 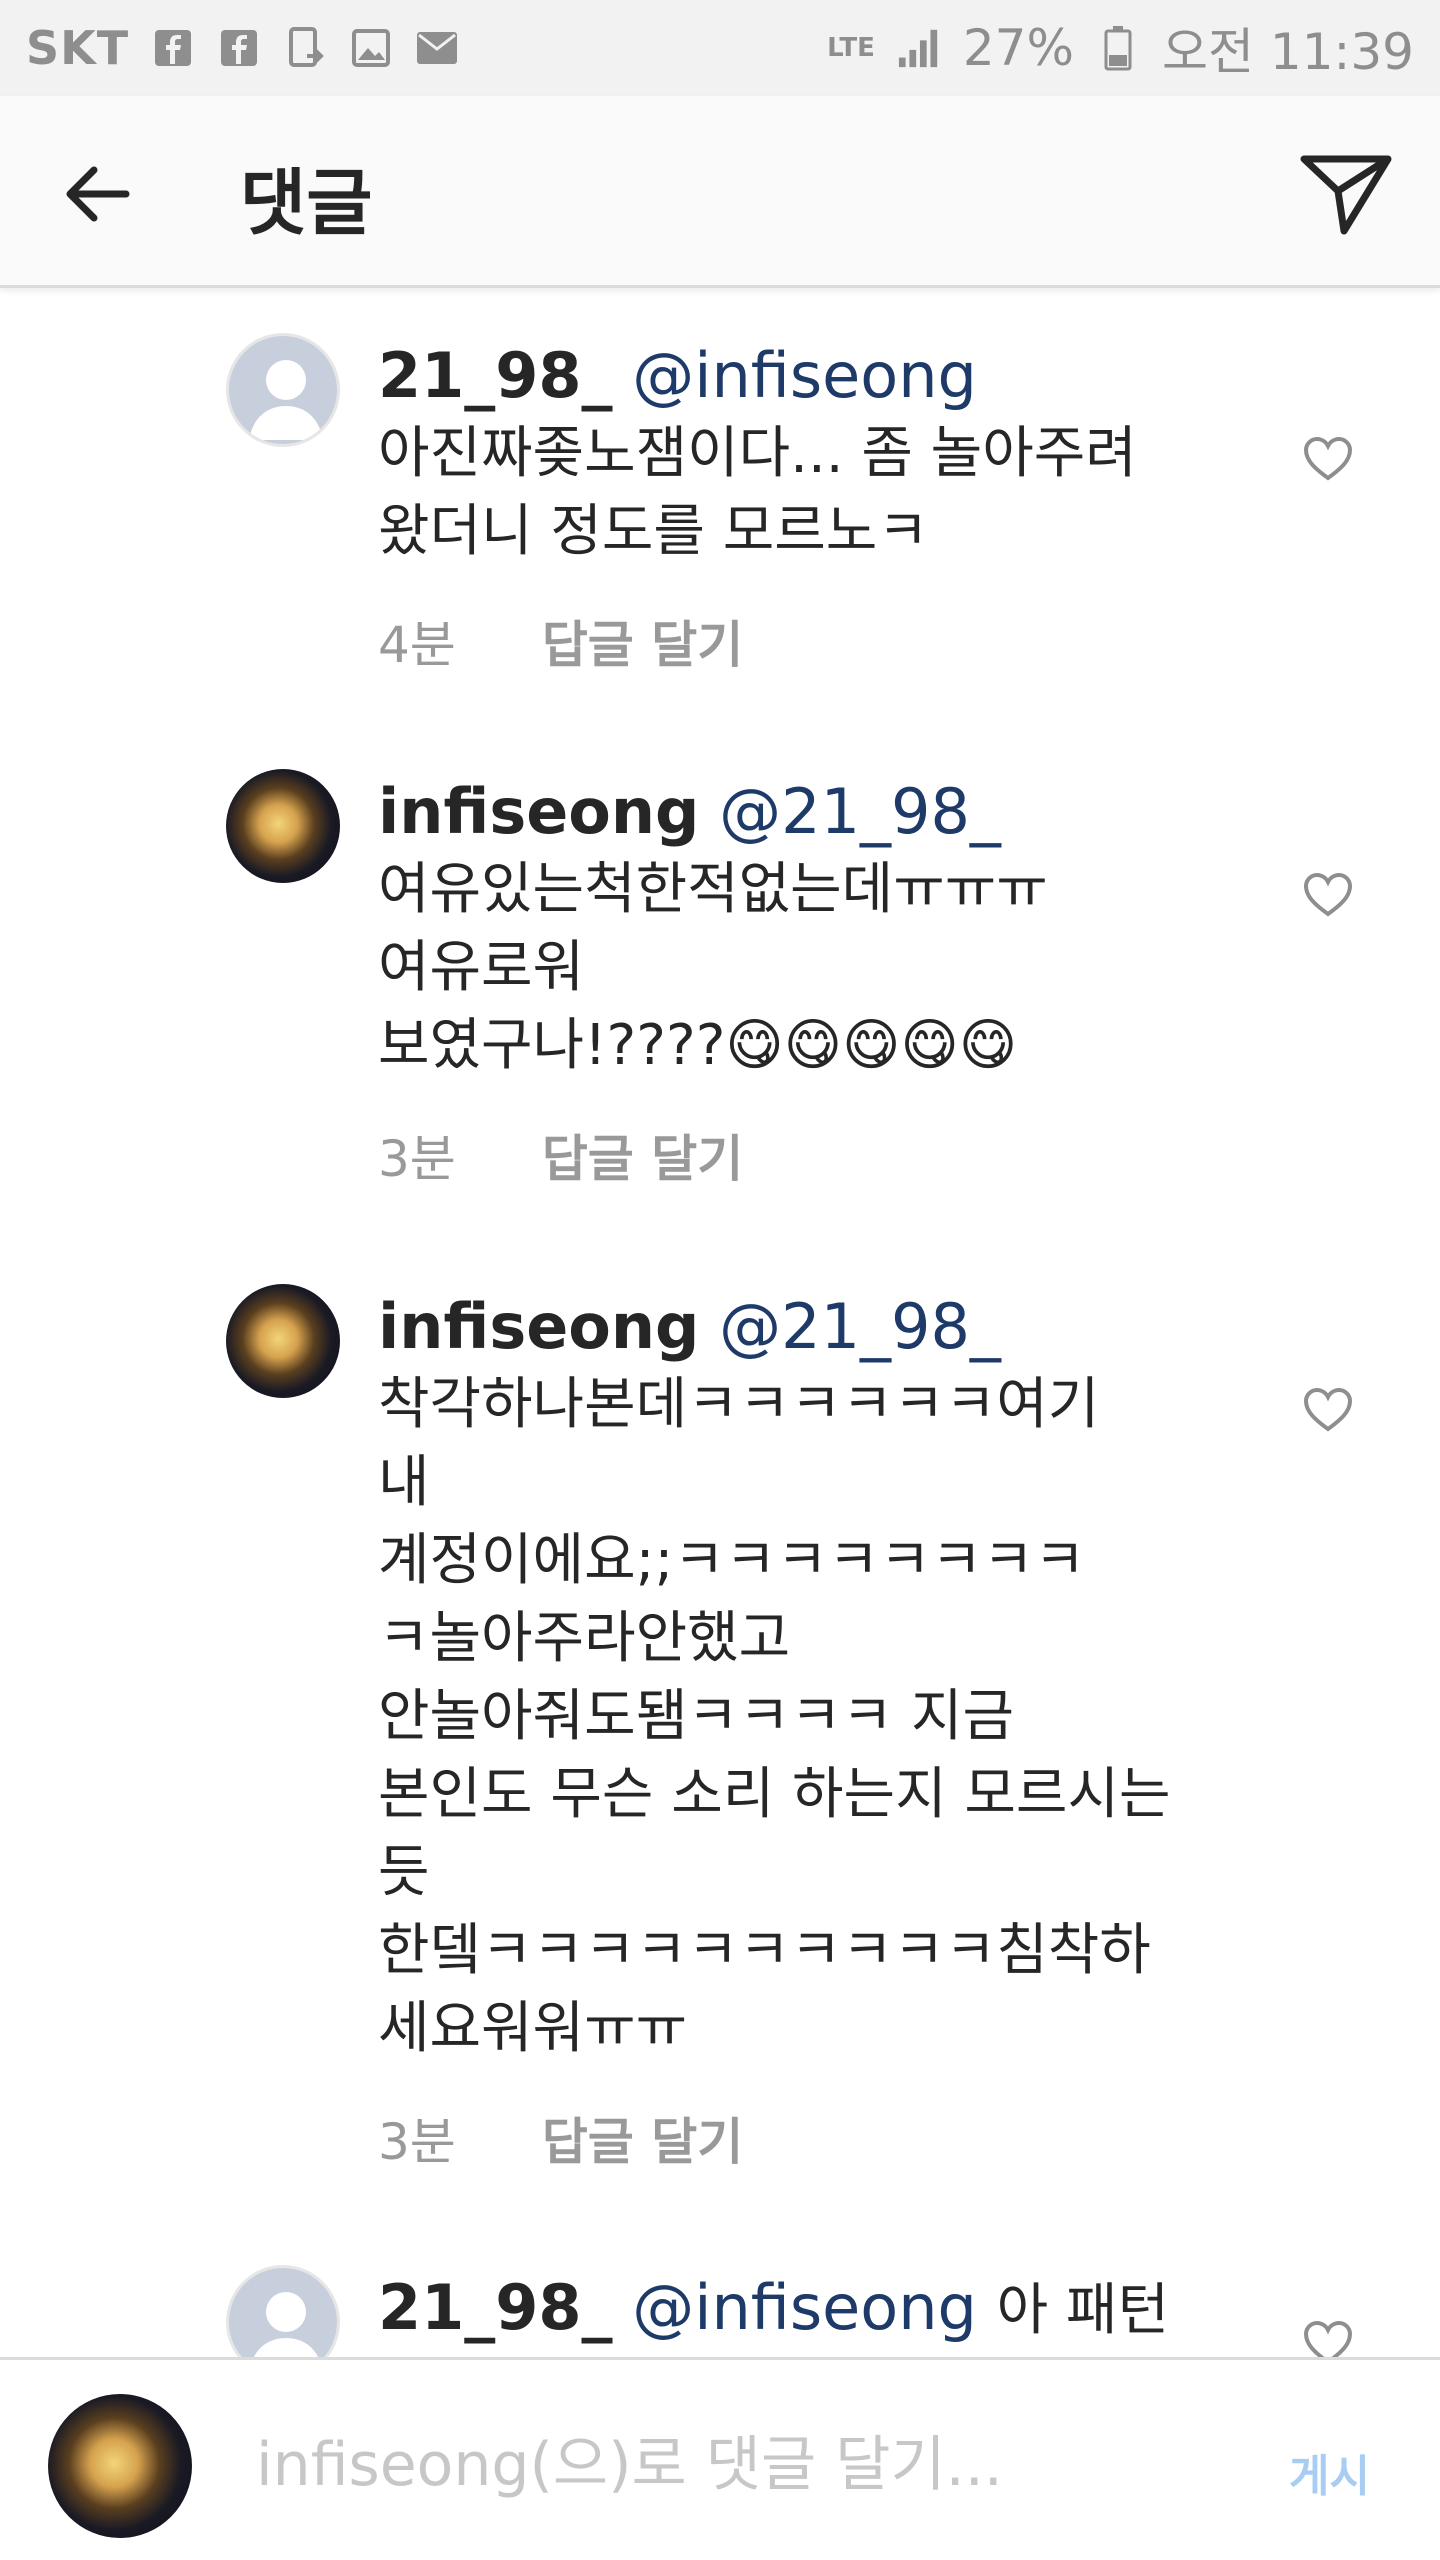 I want to click on image-icon, so click(x=371, y=48).